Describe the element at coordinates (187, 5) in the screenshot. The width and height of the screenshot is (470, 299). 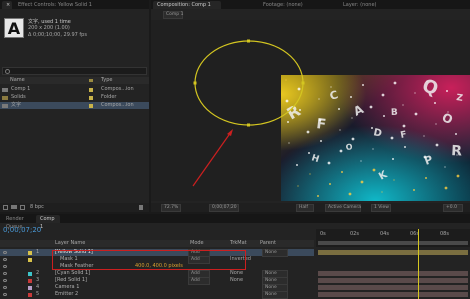
I see `tab-composition: Composition: Comp 1` at that location.